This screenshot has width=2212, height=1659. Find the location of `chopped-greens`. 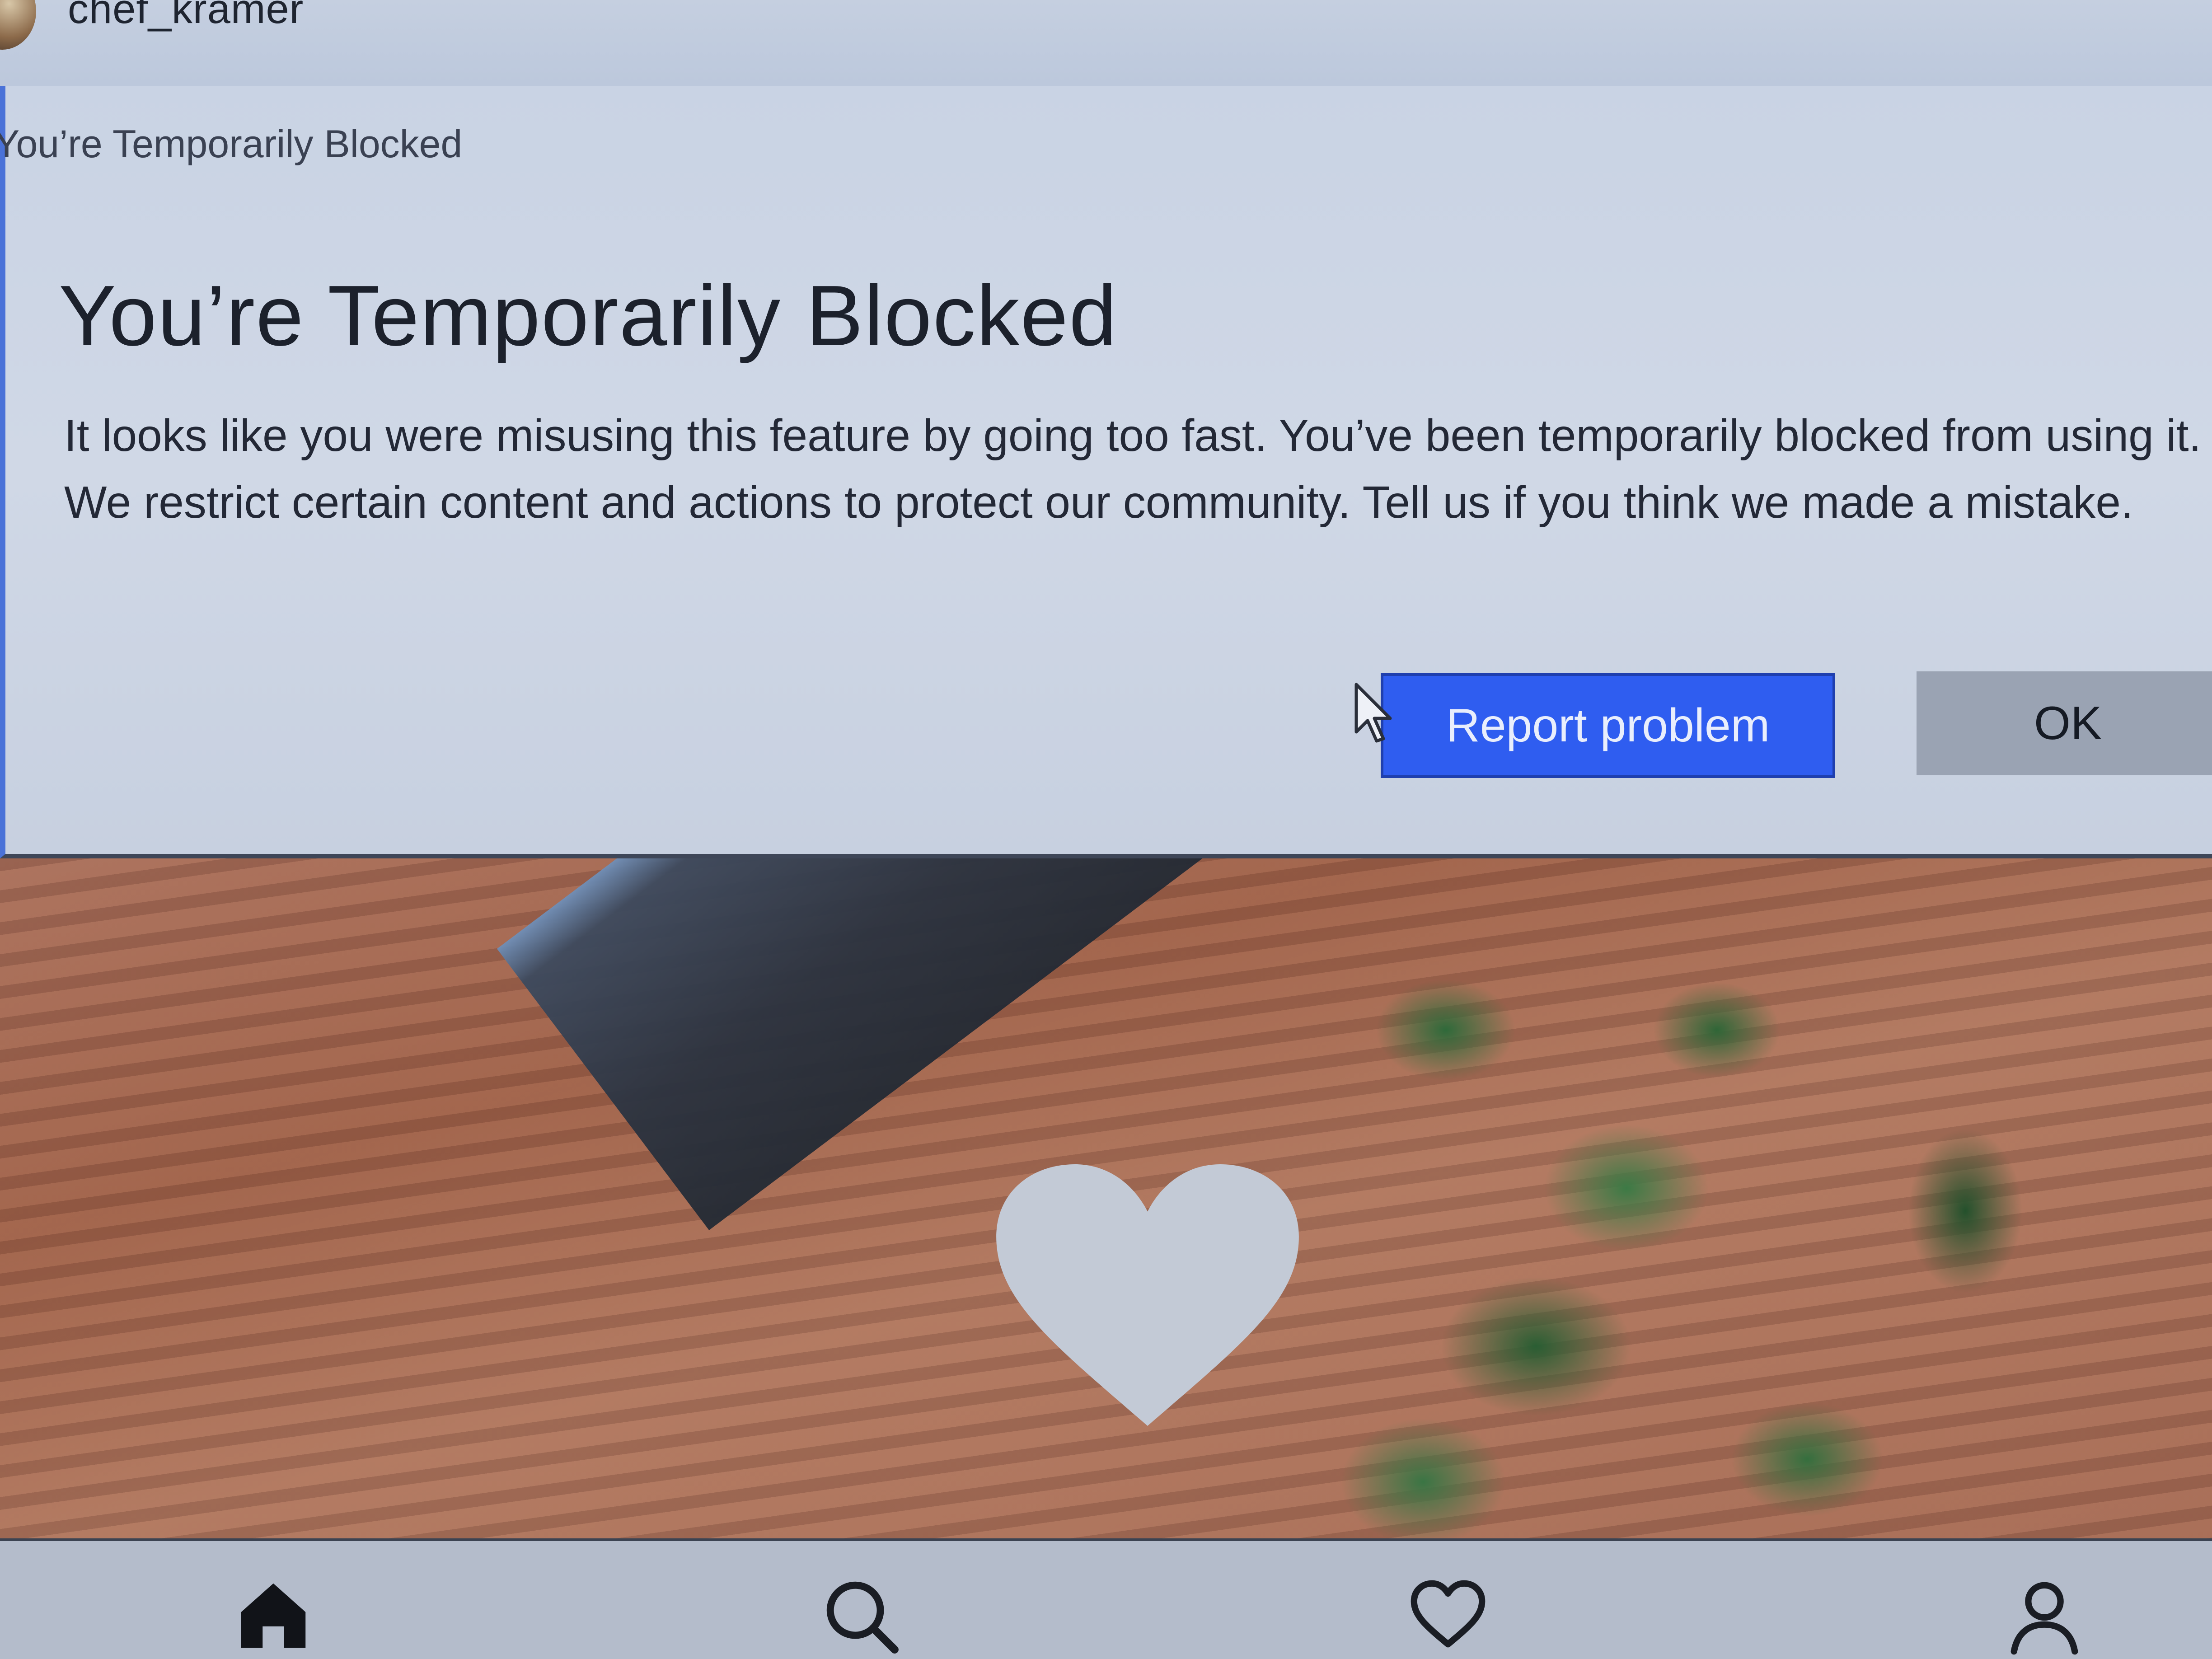

chopped-greens is located at coordinates (1694, 1216).